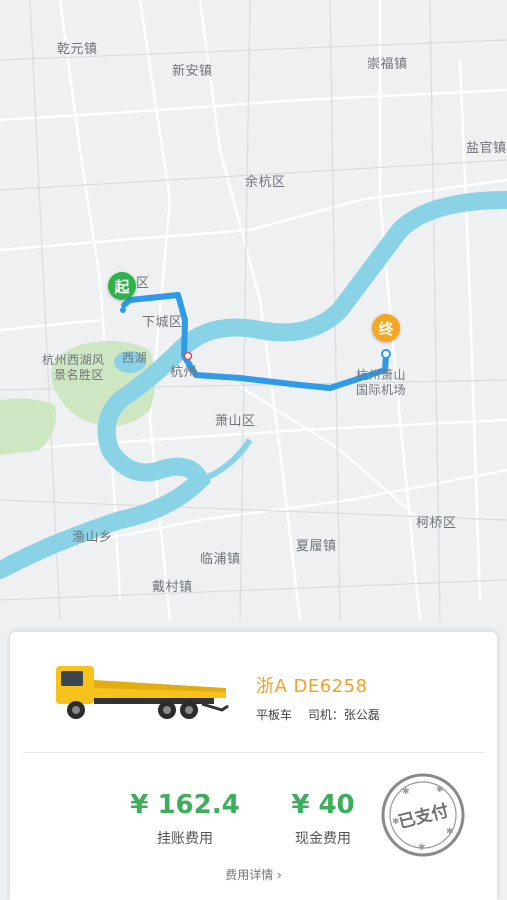  What do you see at coordinates (316, 546) in the screenshot?
I see `place-label: 夏履镇` at bounding box center [316, 546].